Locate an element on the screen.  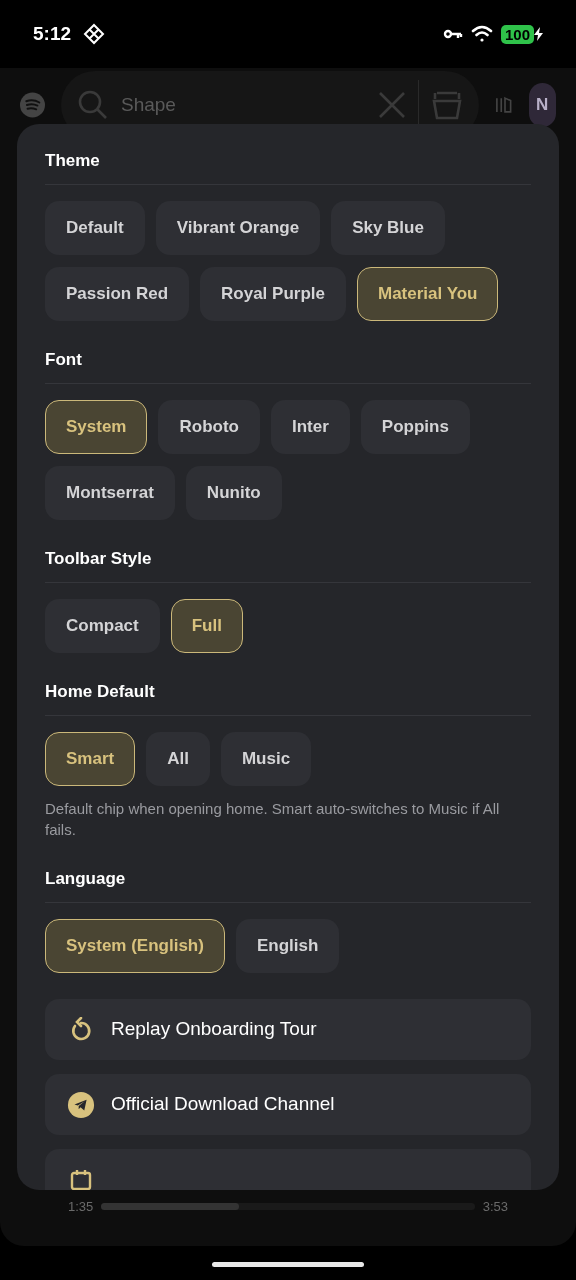
option-chip: Inter is located at coordinates (310, 427).